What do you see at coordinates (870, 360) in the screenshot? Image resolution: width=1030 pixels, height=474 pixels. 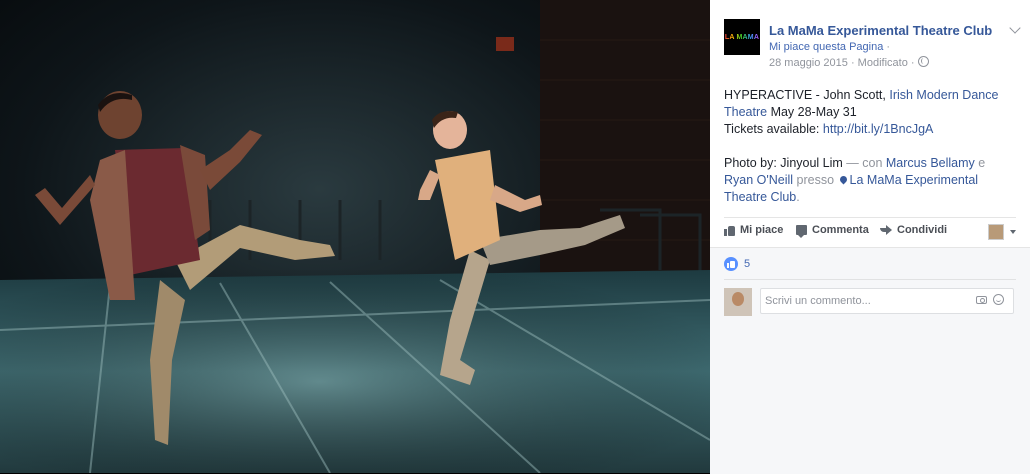 I see `comments-section: 5` at bounding box center [870, 360].